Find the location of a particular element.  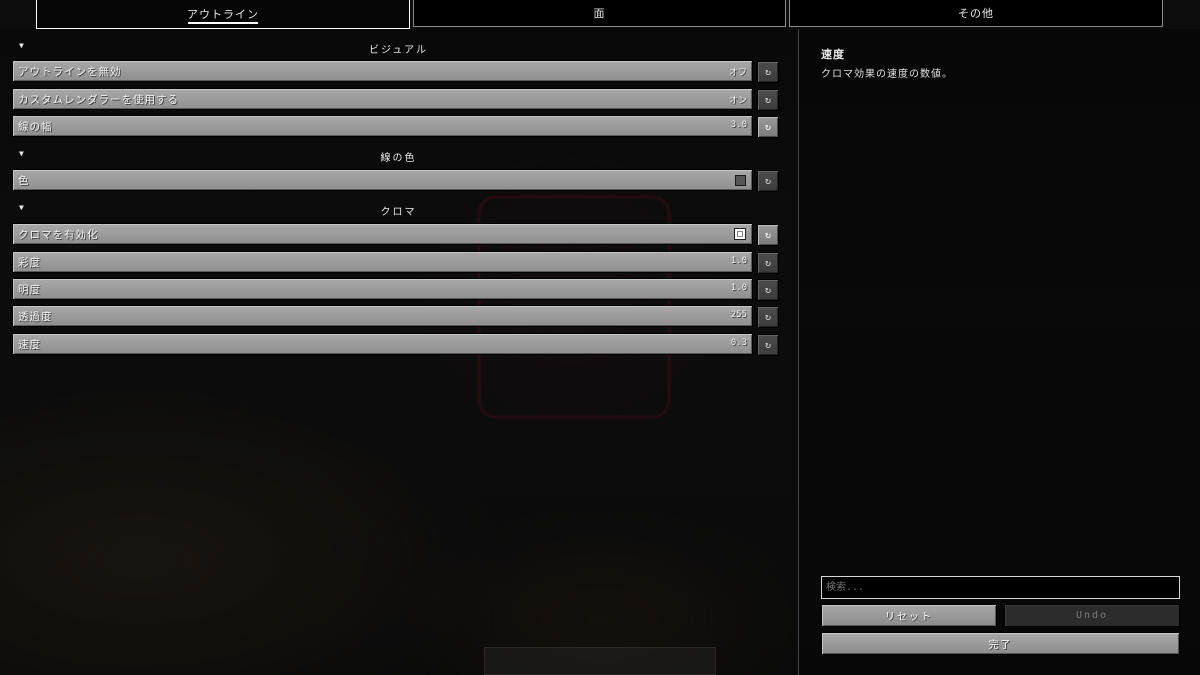

section-visual-title: ビジュアル is located at coordinates (398, 50).